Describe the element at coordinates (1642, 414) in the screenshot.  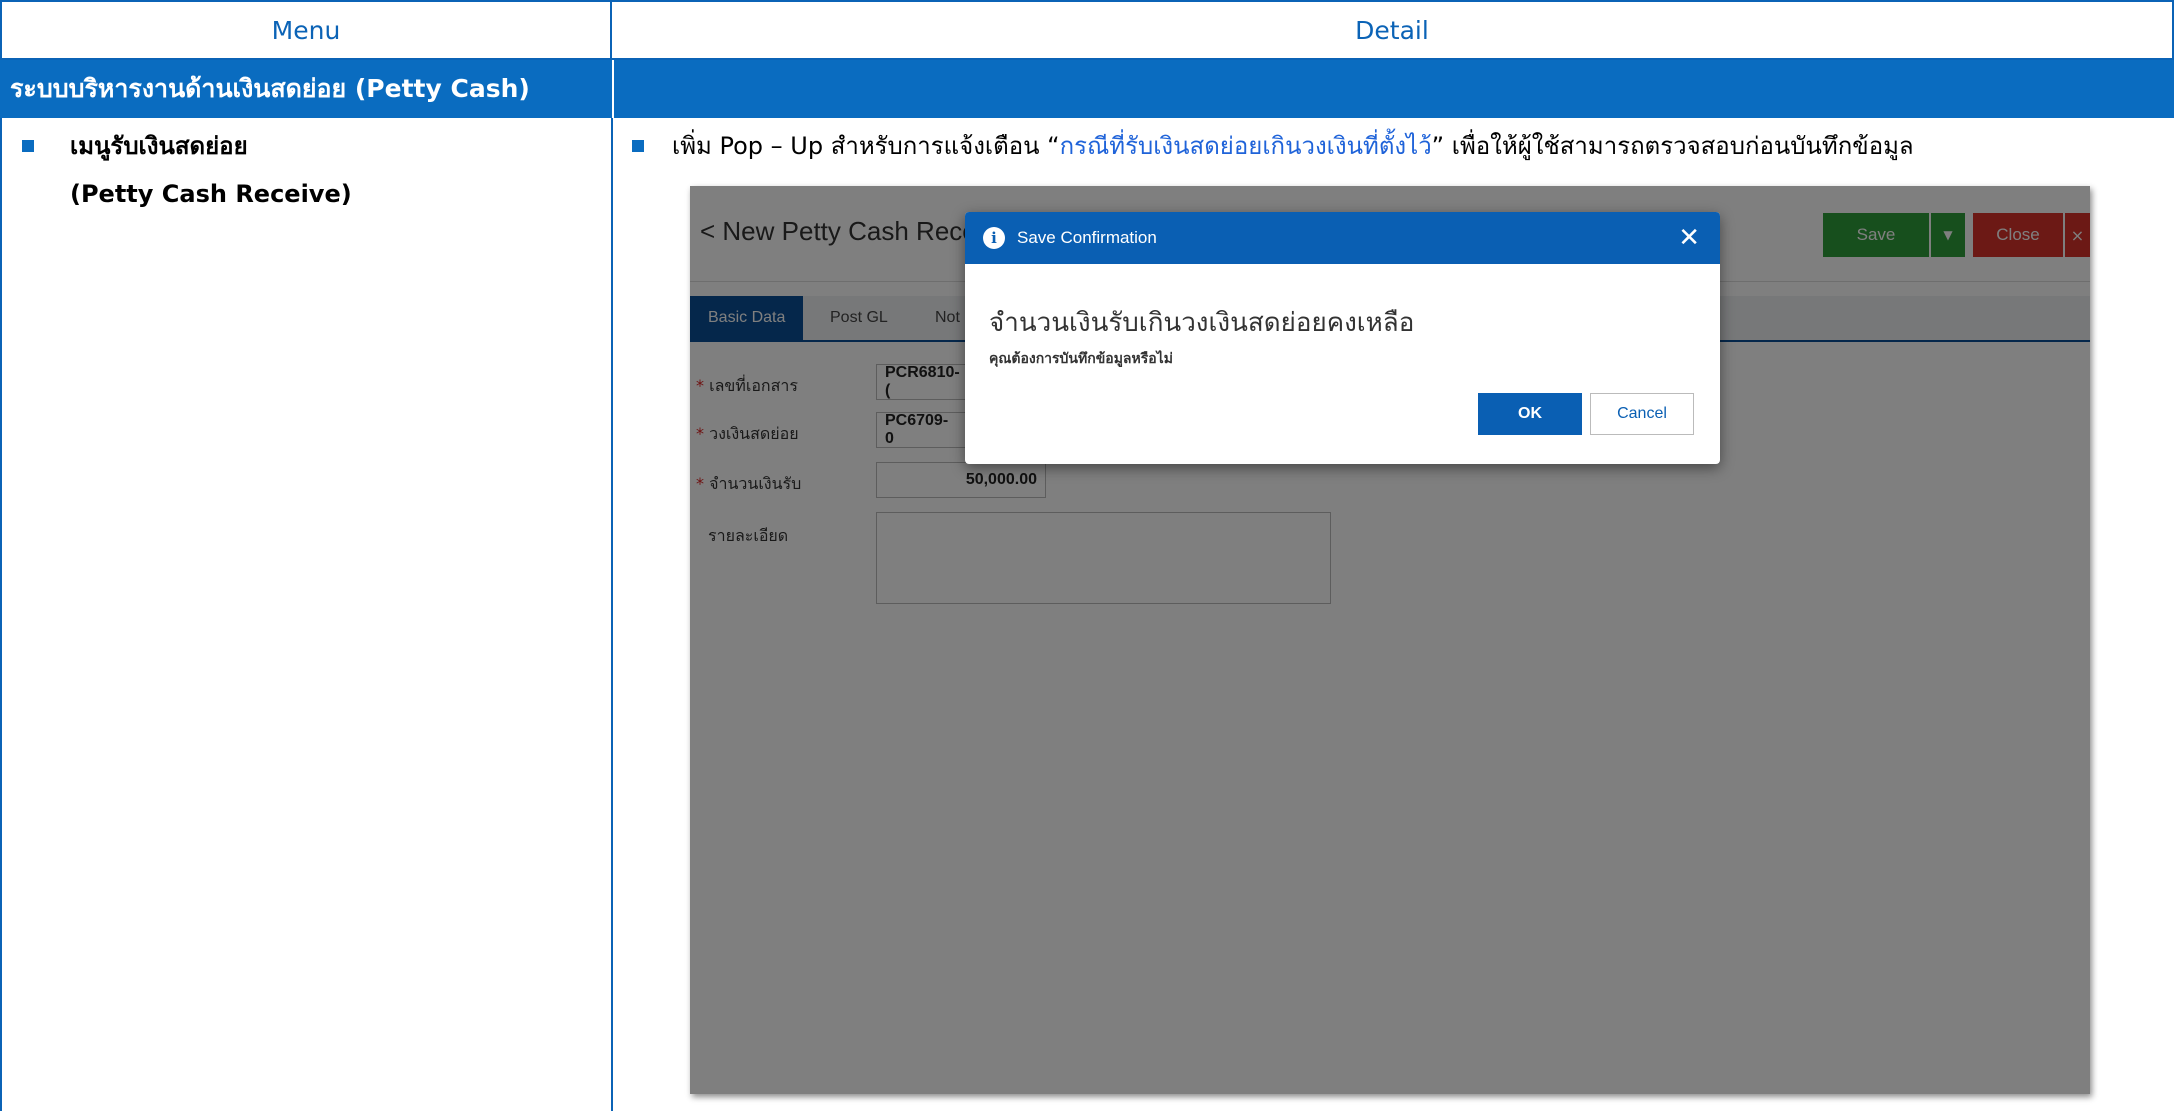
I see `cancel-button: Cancel` at that location.